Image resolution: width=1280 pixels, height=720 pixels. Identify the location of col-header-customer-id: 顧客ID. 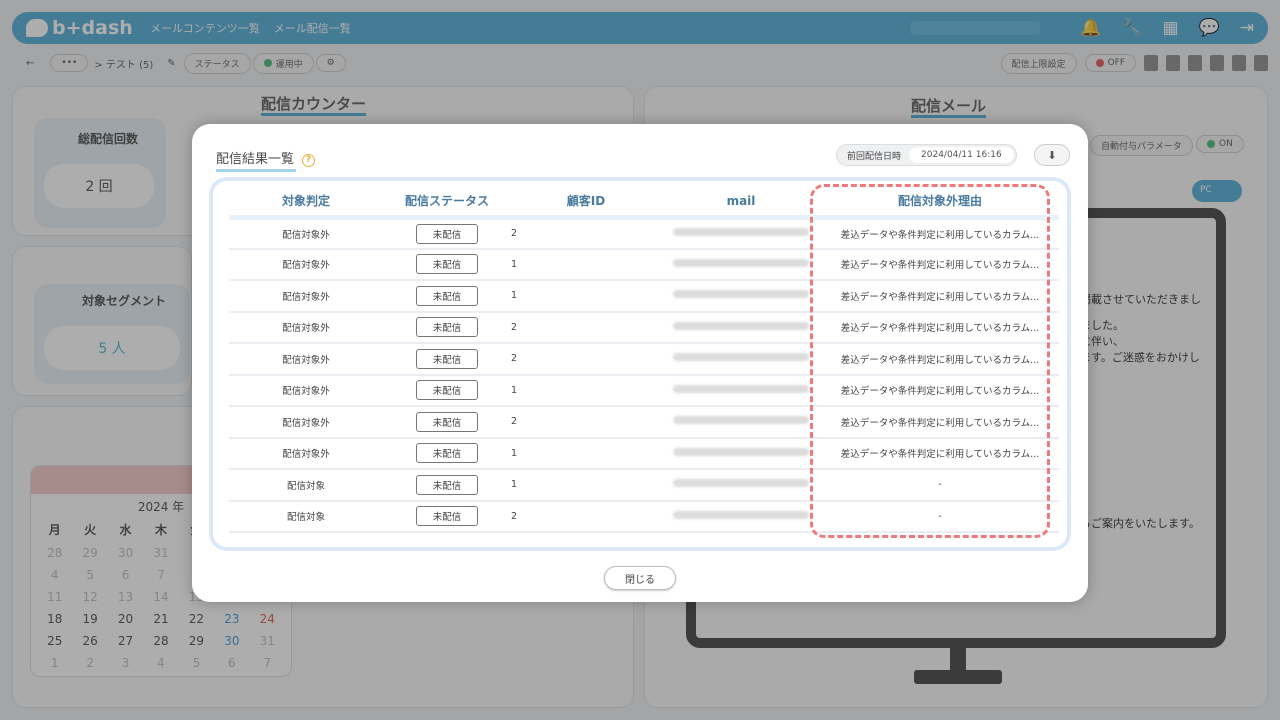
(586, 203).